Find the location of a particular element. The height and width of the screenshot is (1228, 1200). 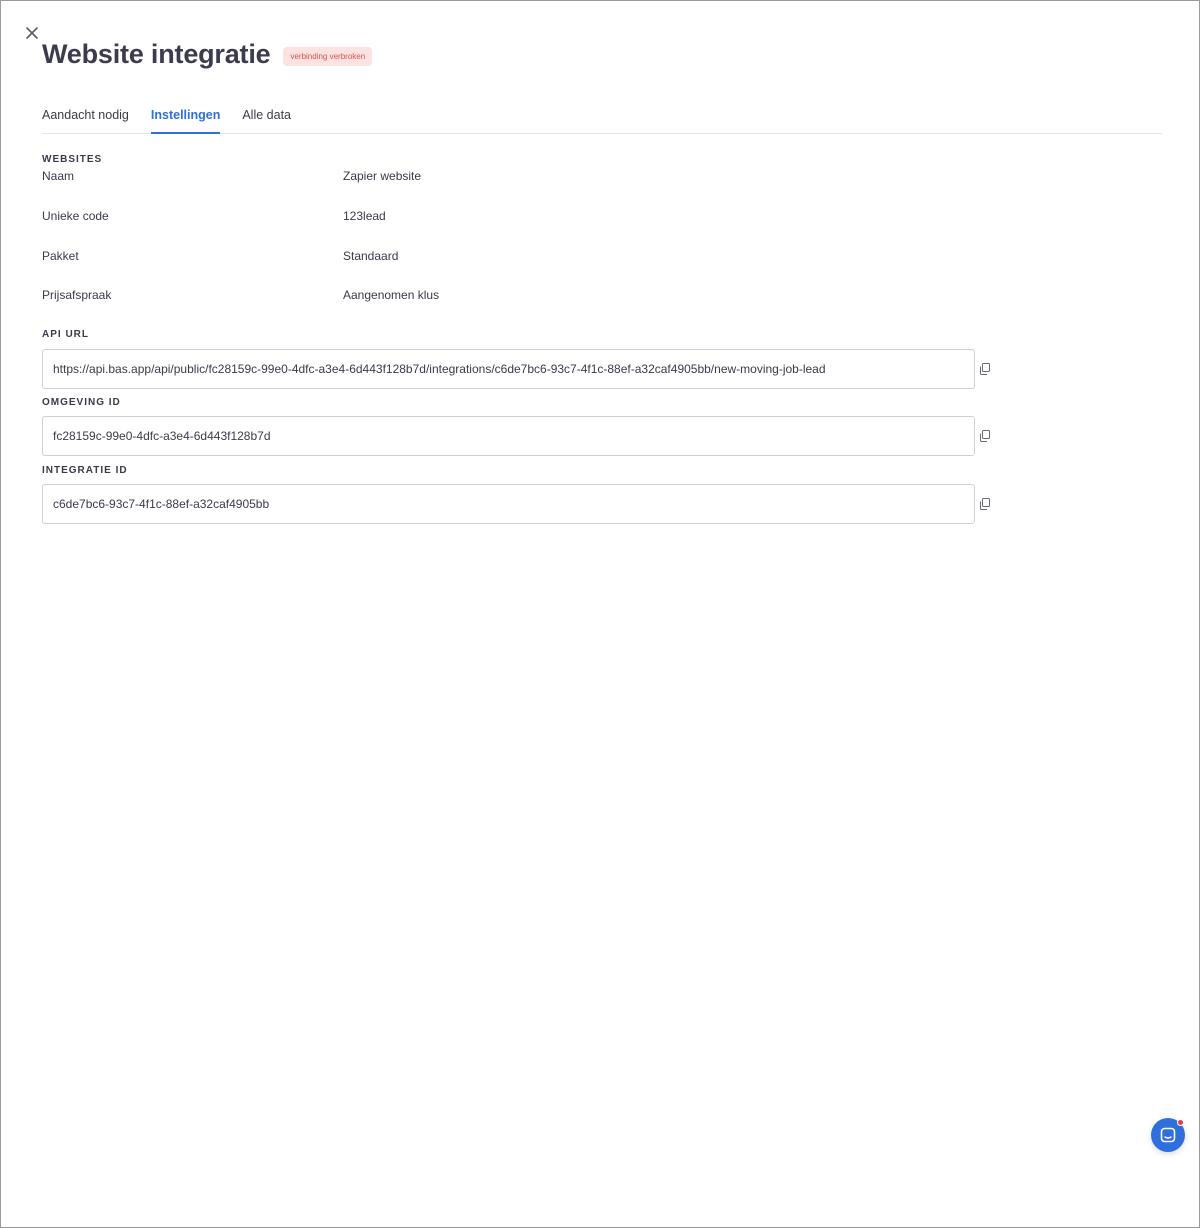

naam-label: Naam is located at coordinates (58, 176).